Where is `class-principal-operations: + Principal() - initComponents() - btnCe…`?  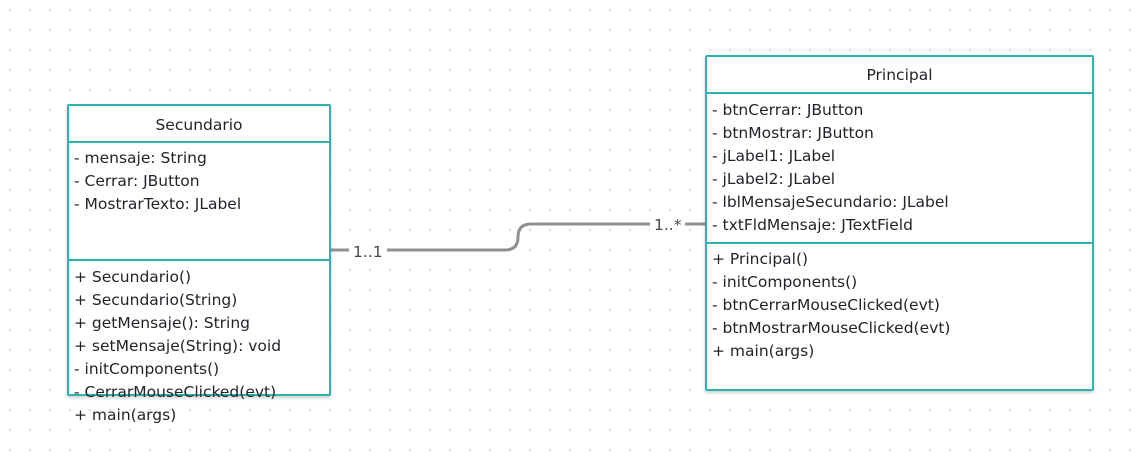 class-principal-operations: + Principal() - initComponents() - btnCe… is located at coordinates (899, 303).